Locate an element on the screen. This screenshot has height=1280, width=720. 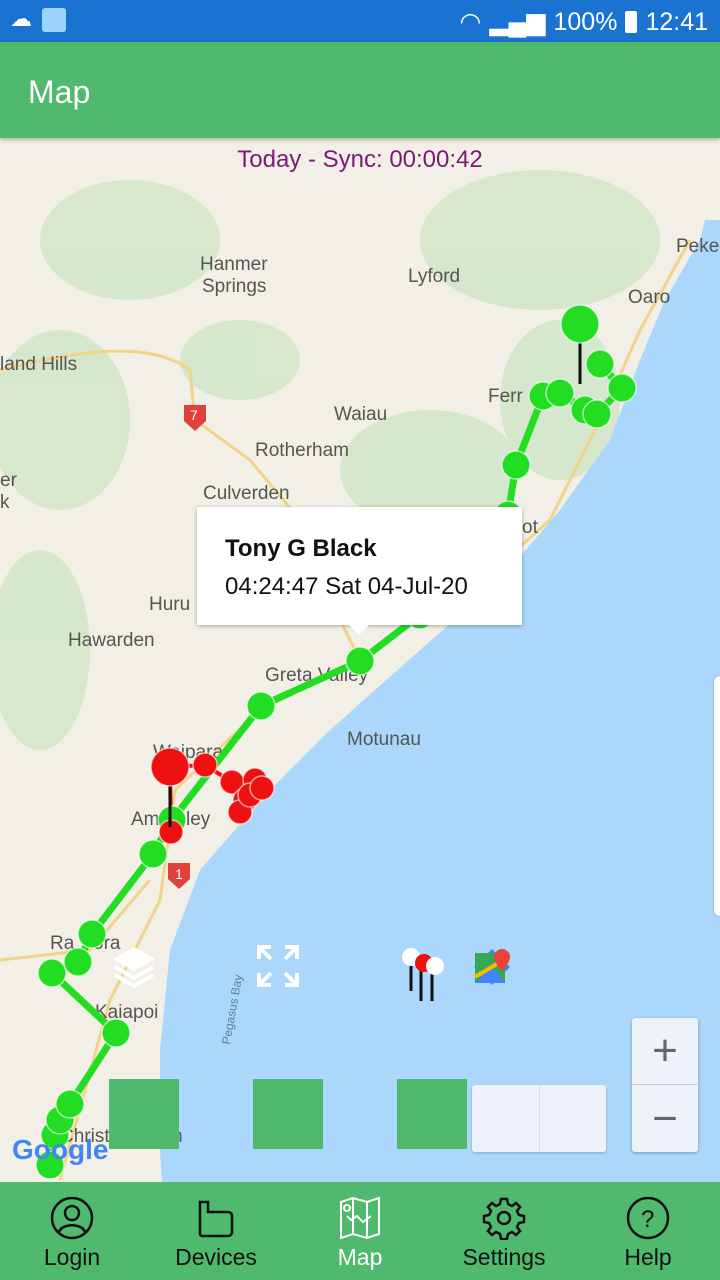
device-icon is located at coordinates (216, 1219).